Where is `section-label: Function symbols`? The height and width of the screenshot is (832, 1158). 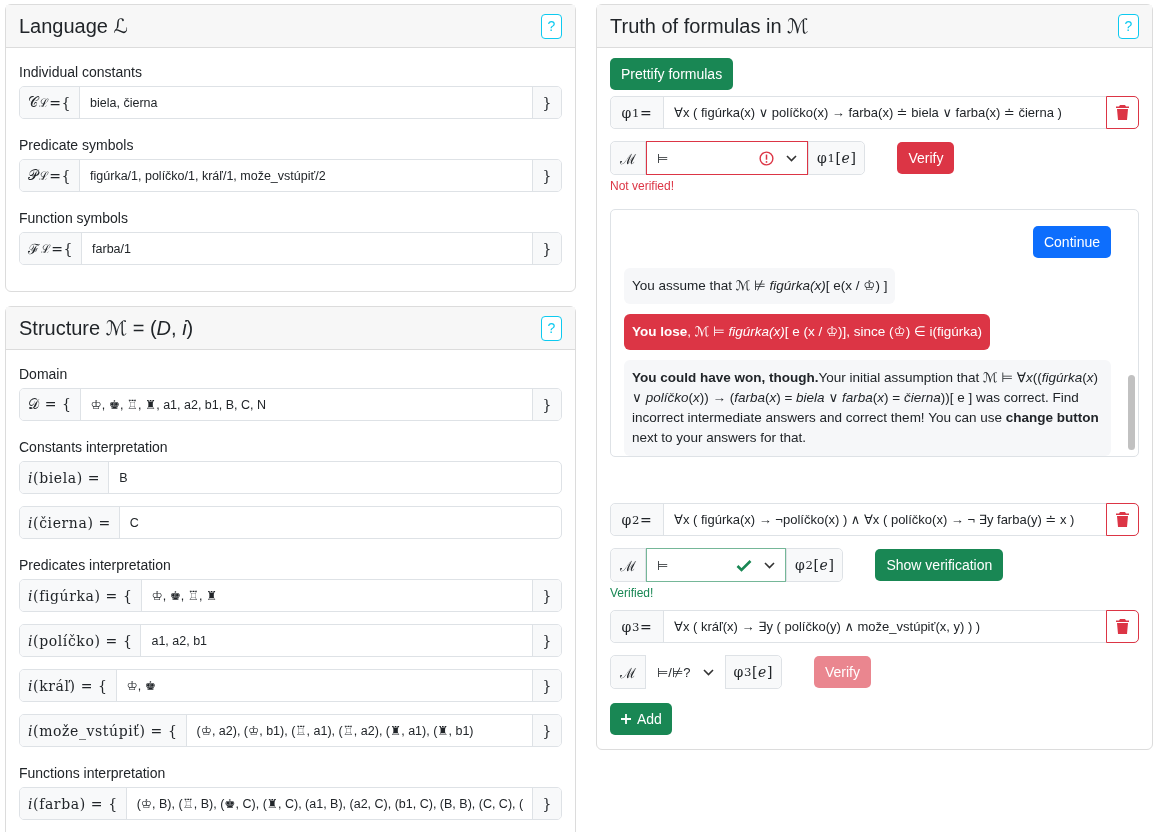 section-label: Function symbols is located at coordinates (74, 218).